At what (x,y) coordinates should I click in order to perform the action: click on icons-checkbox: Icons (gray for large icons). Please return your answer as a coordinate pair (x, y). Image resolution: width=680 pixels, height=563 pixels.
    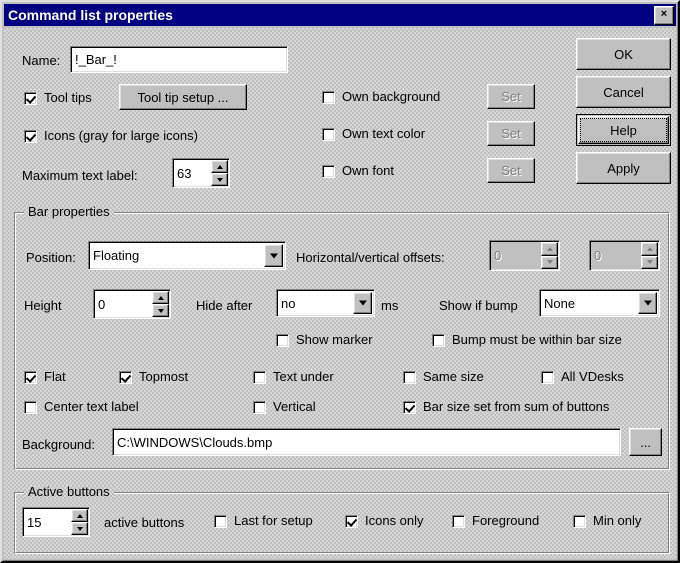
    Looking at the image, I should click on (111, 136).